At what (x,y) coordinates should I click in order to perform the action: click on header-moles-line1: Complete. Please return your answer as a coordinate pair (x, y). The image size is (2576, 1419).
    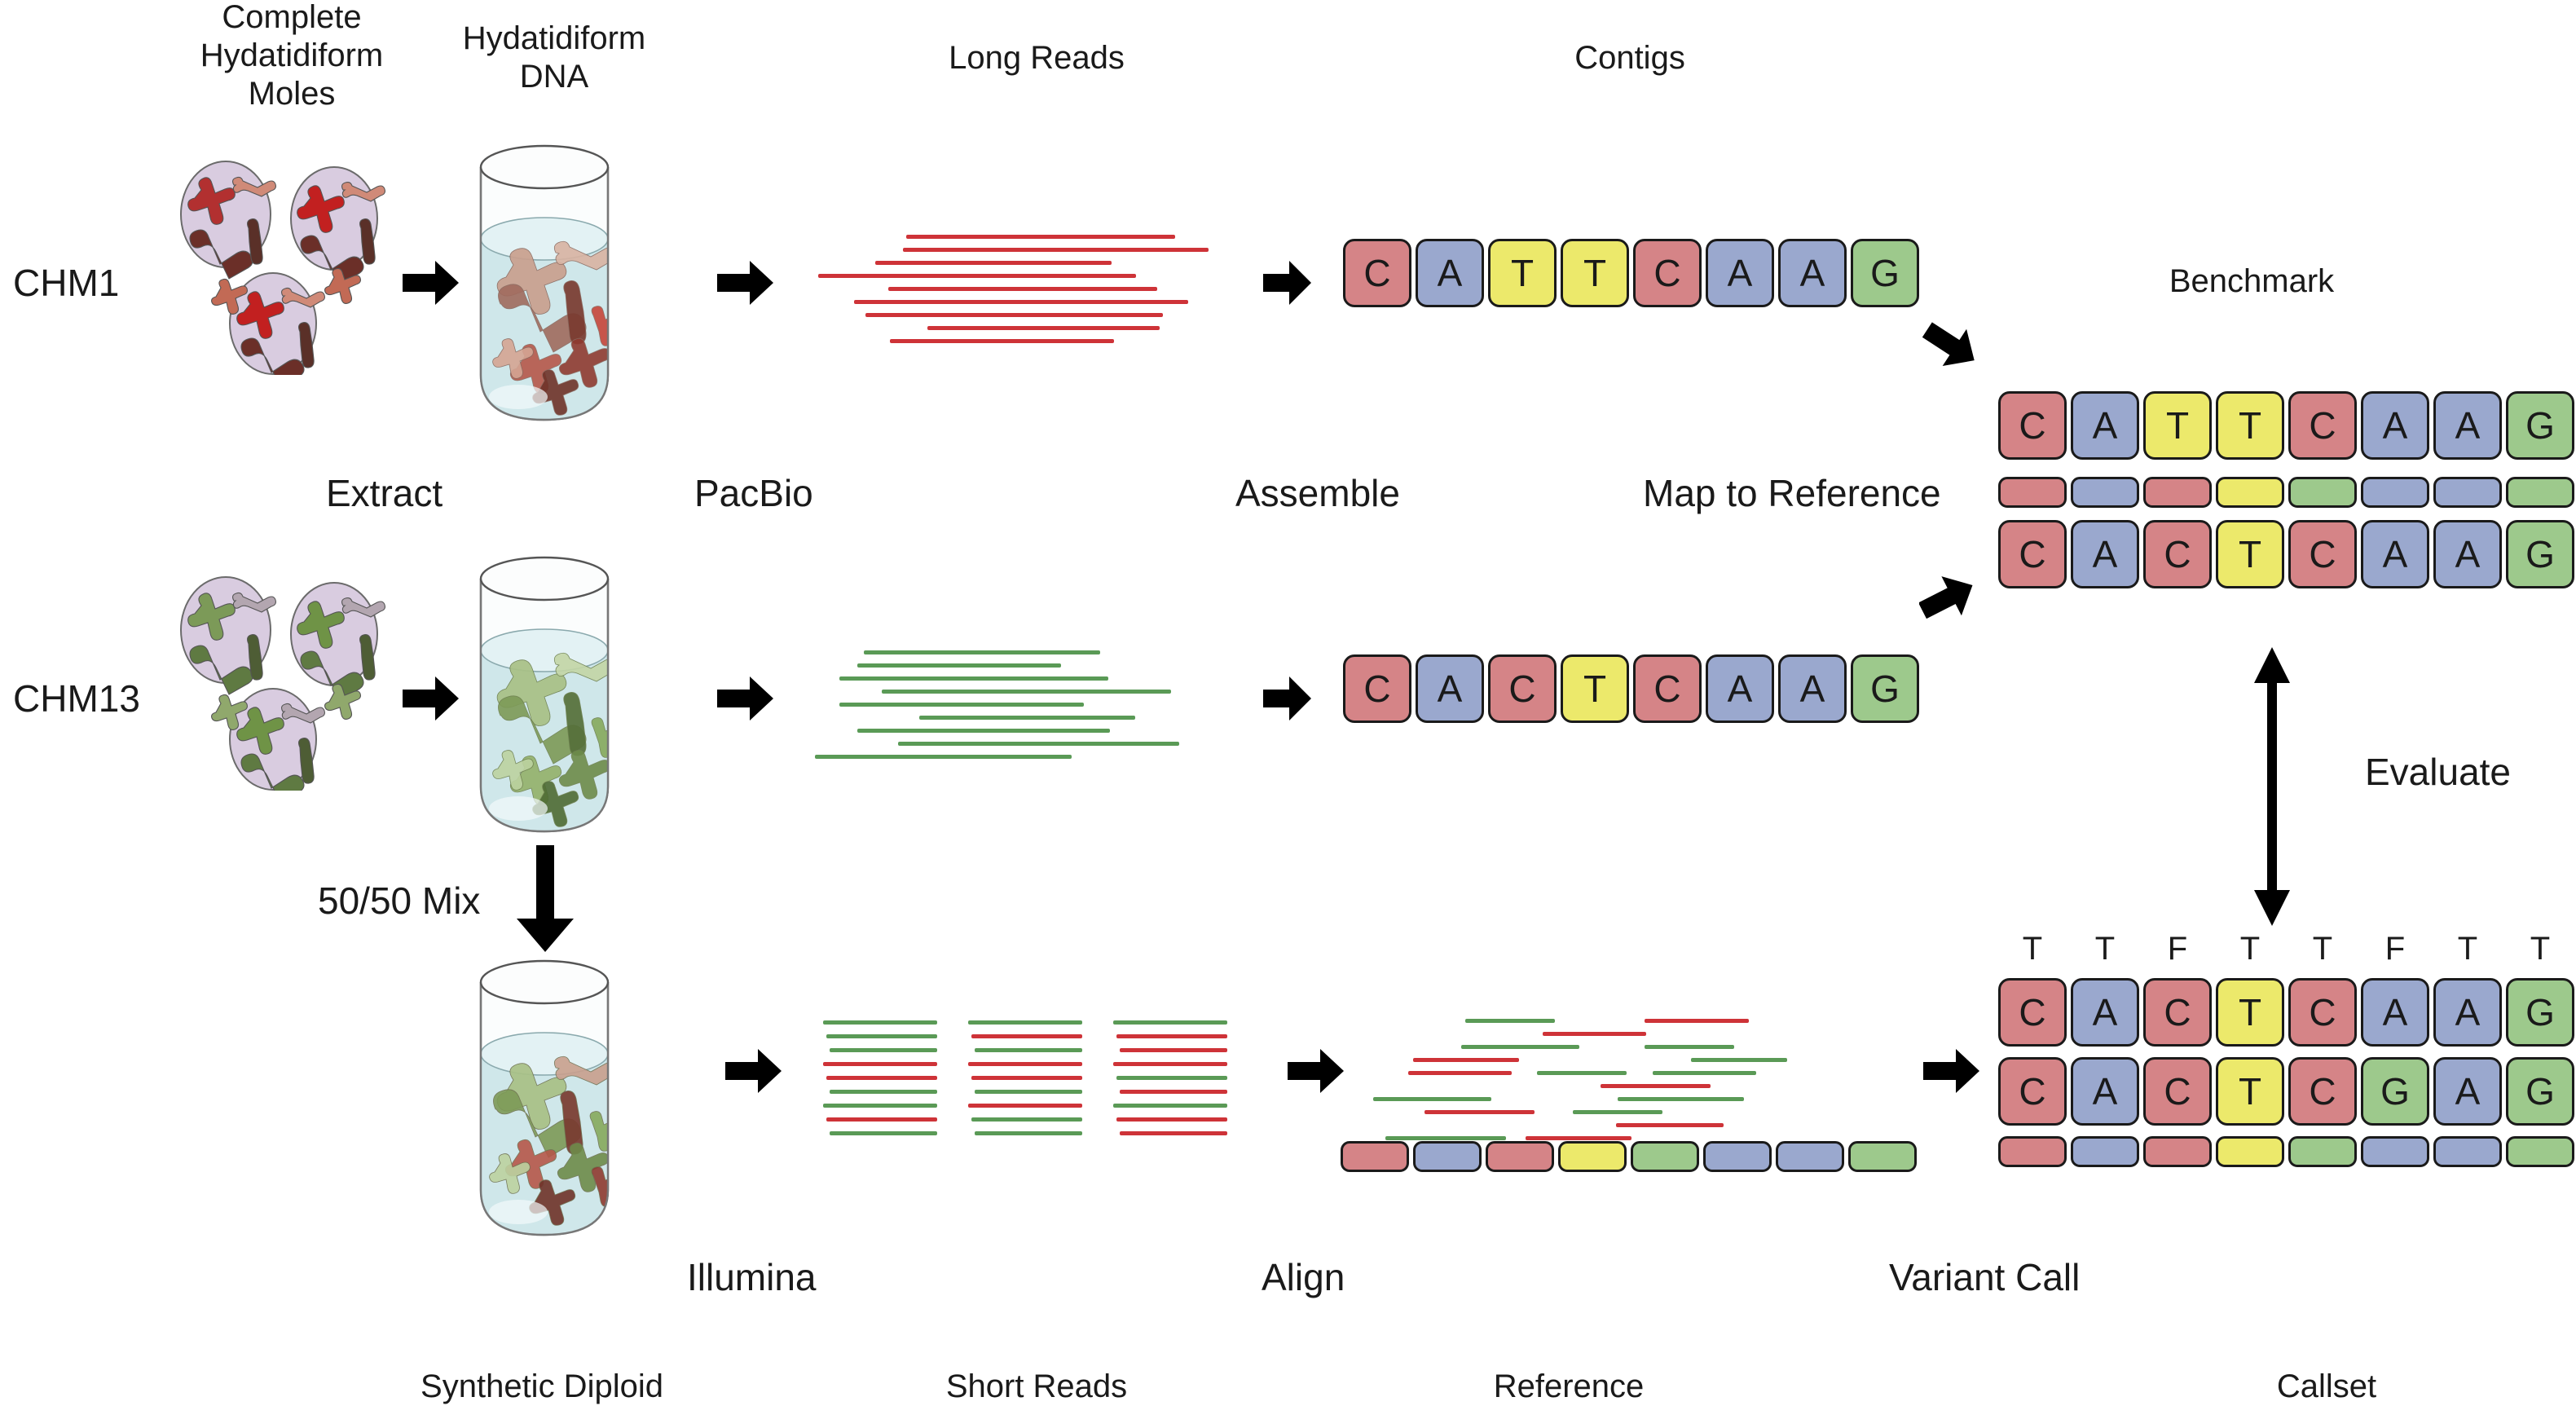
    Looking at the image, I should click on (292, 17).